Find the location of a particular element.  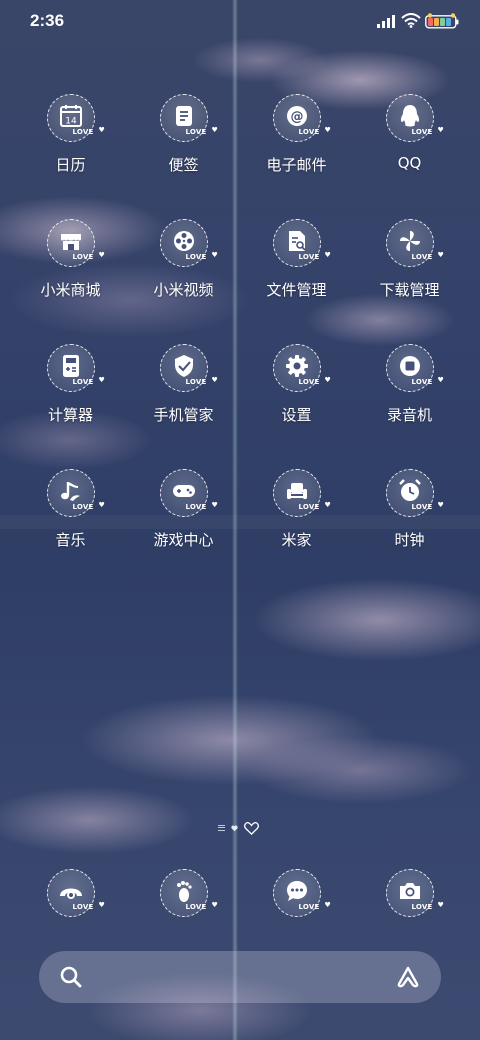

app-mijia: LOVE ♥ 米家 is located at coordinates (296, 531).